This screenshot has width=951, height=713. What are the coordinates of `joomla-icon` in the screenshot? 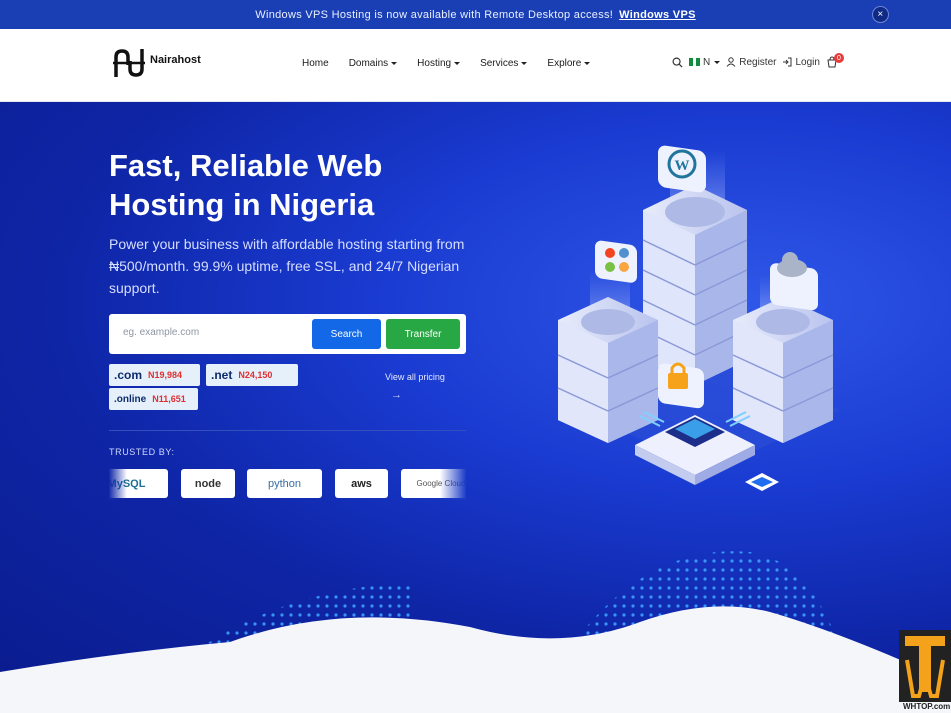 It's located at (616, 261).